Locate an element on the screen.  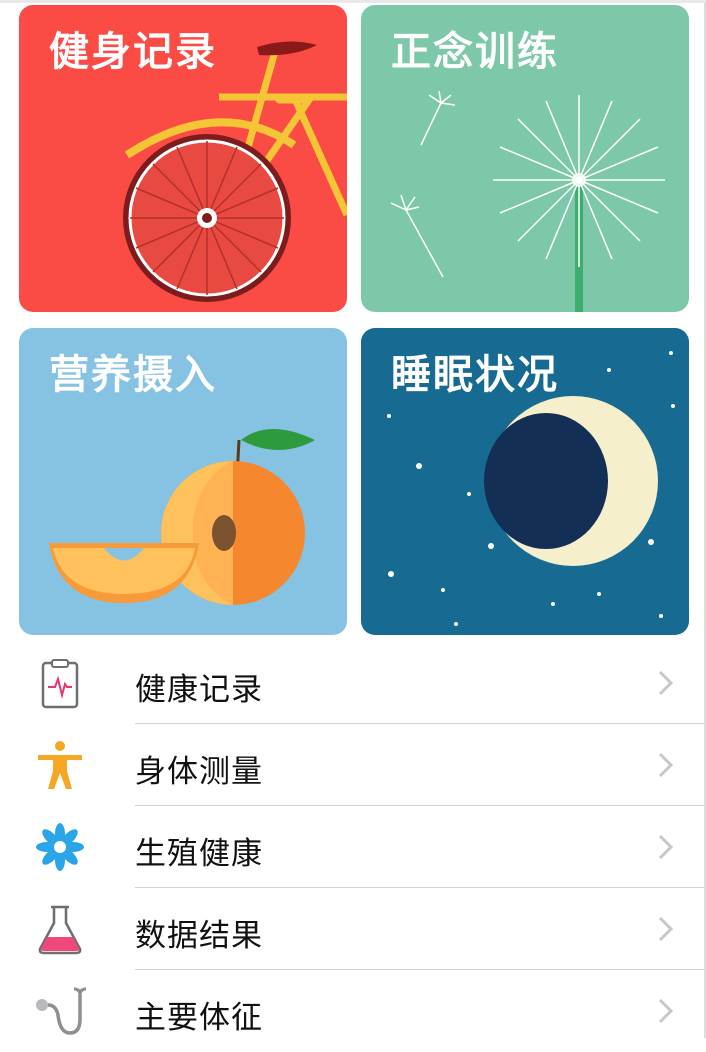
card-sleep-status: 睡眠状况 is located at coordinates (525, 481).